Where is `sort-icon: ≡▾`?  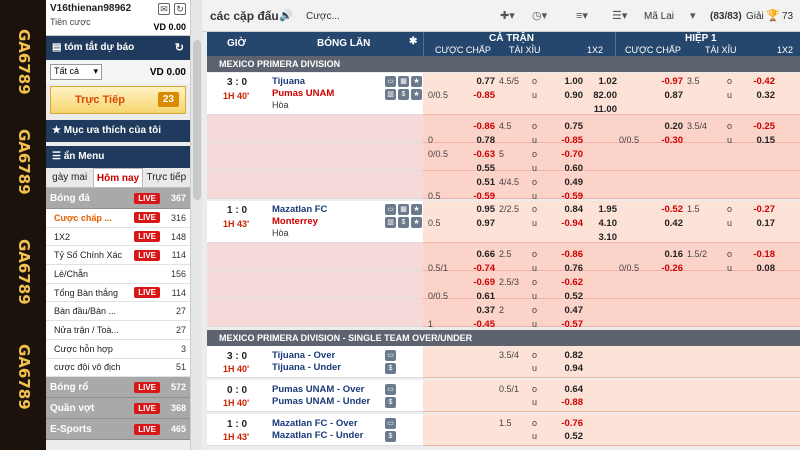
sort-icon: ≡▾ is located at coordinates (582, 15).